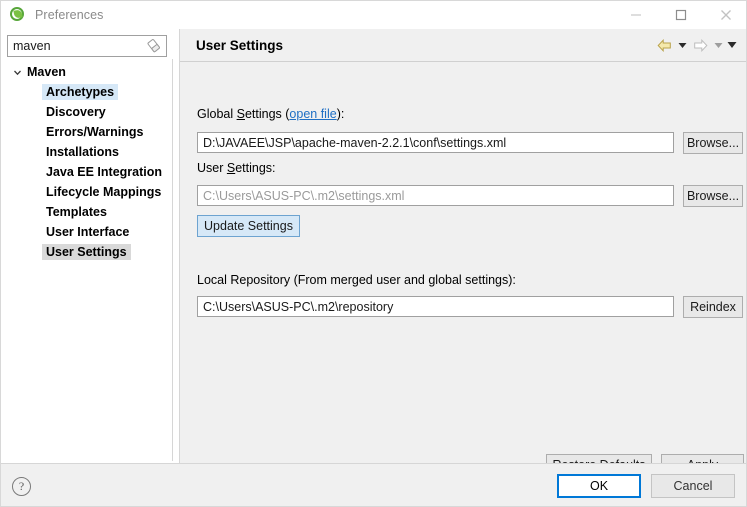 This screenshot has height=507, width=747. Describe the element at coordinates (69, 15) in the screenshot. I see `window-title: Preferences` at that location.